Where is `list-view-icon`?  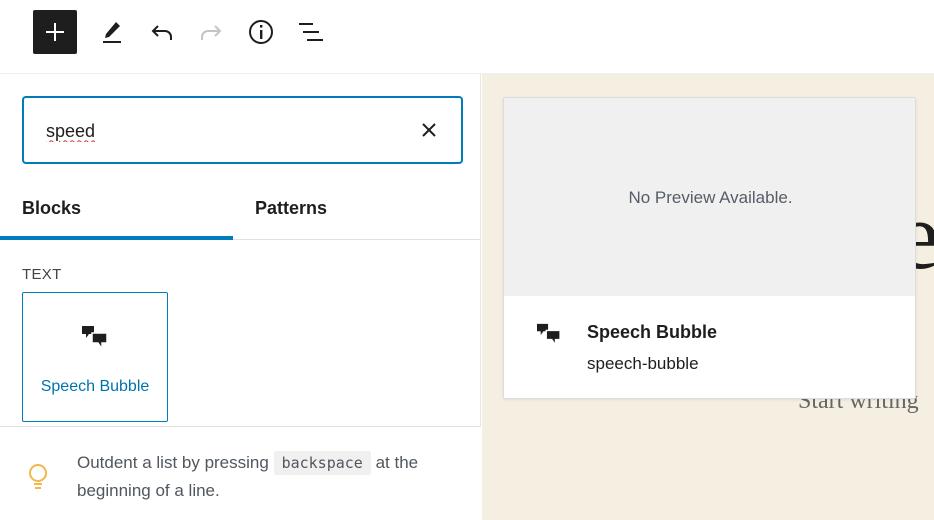
list-view-icon is located at coordinates (311, 32).